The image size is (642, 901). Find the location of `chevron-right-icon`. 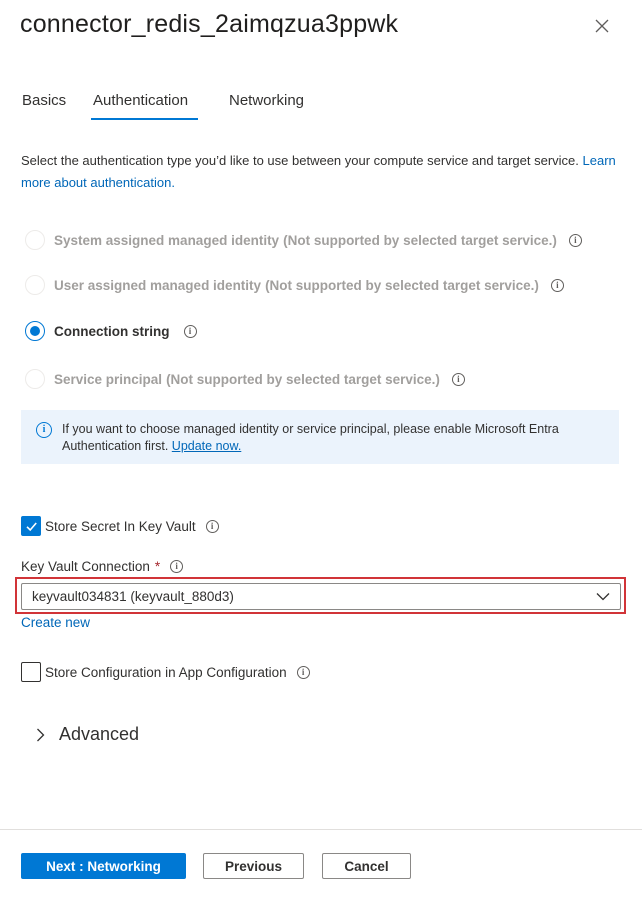

chevron-right-icon is located at coordinates (41, 734).